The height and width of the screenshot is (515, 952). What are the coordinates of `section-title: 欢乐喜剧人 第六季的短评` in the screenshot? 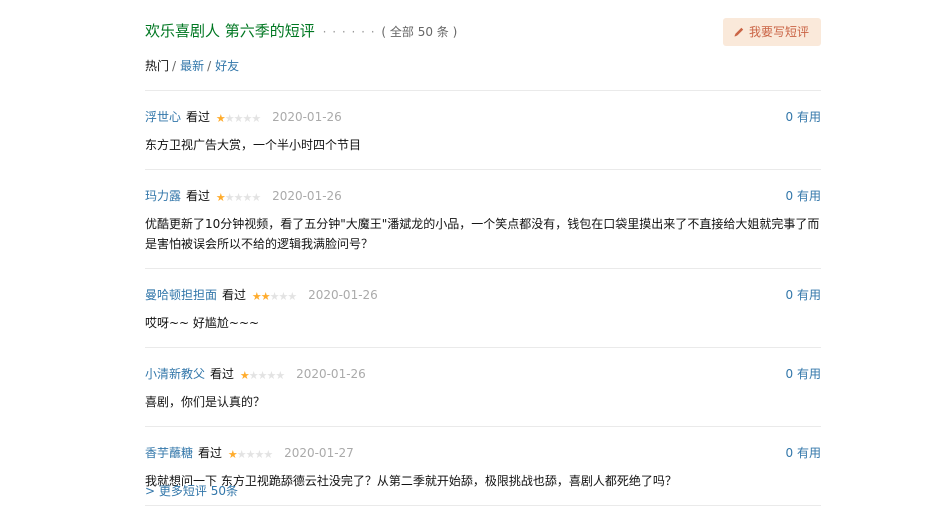 It's located at (230, 31).